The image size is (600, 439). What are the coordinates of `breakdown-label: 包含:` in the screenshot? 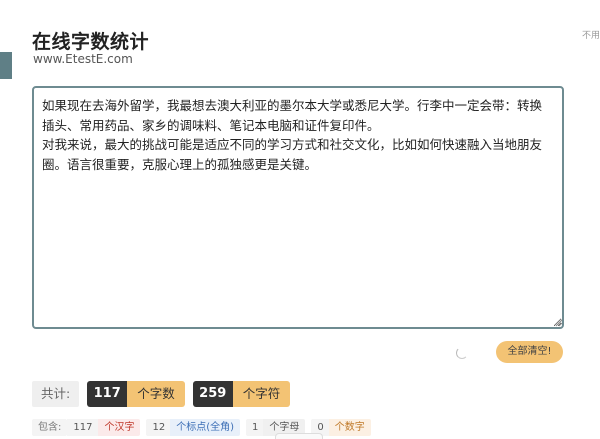 It's located at (50, 427).